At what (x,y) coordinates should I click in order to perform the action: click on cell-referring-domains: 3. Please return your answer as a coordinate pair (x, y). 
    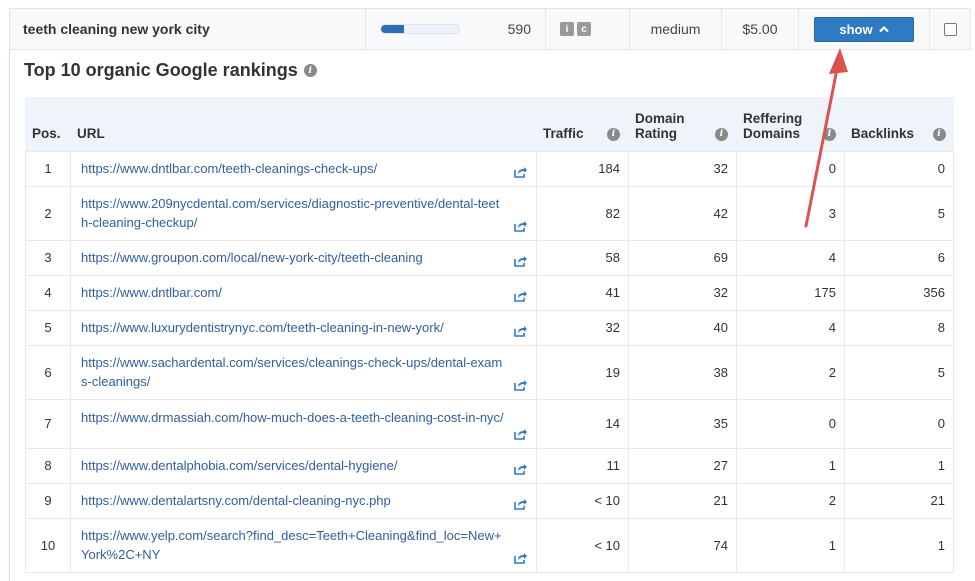
    Looking at the image, I should click on (790, 213).